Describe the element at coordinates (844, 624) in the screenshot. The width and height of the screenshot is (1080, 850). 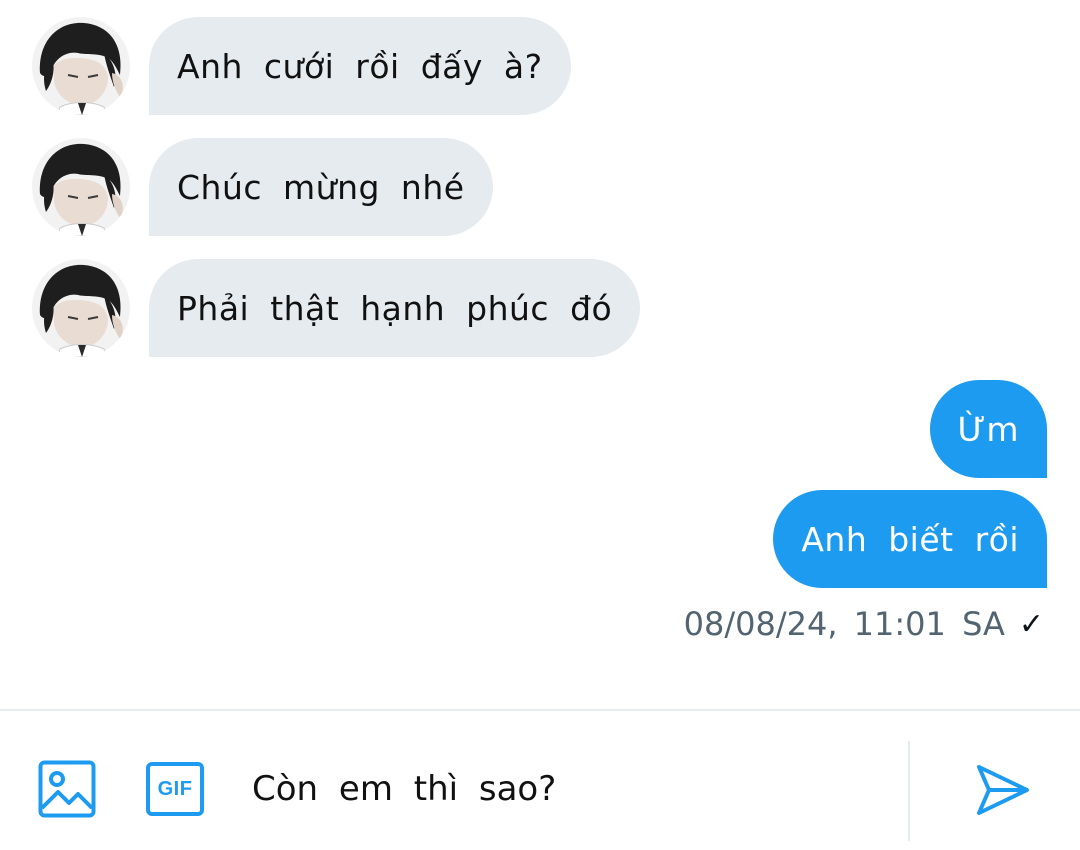
I see `message-timestamp: 08/08/24, 11:01 SA` at that location.